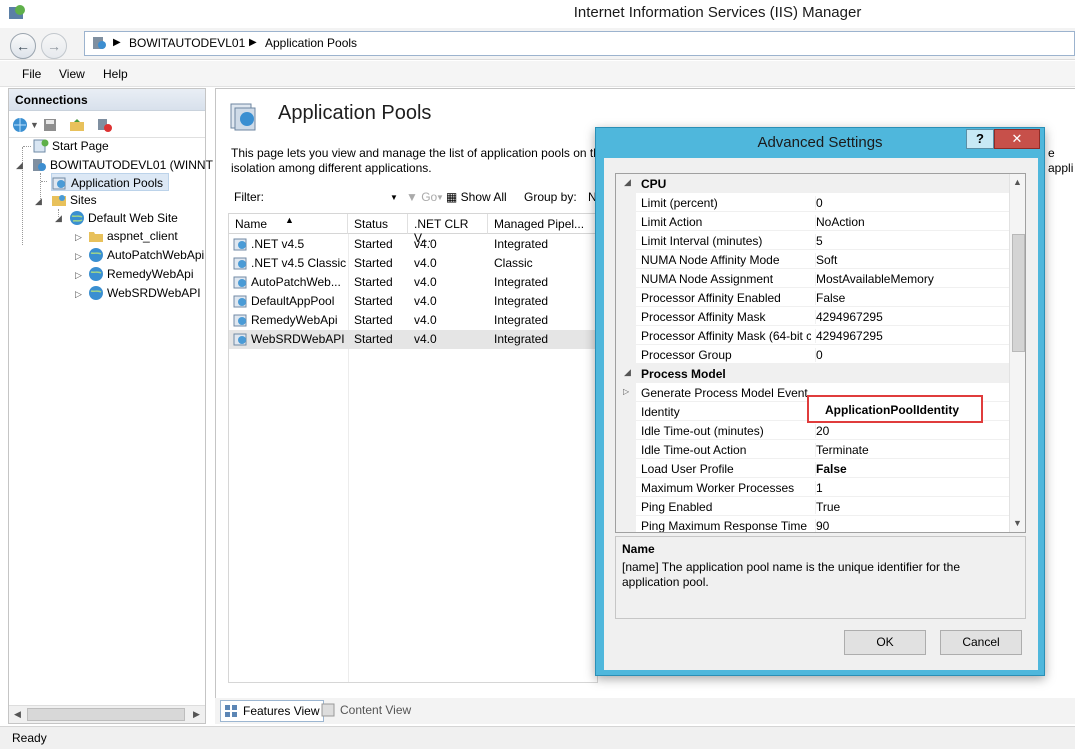 The image size is (1075, 749). I want to click on table-row-selected: WebSRDWebAPI Started v4.0 Integrated, so click(414, 339).